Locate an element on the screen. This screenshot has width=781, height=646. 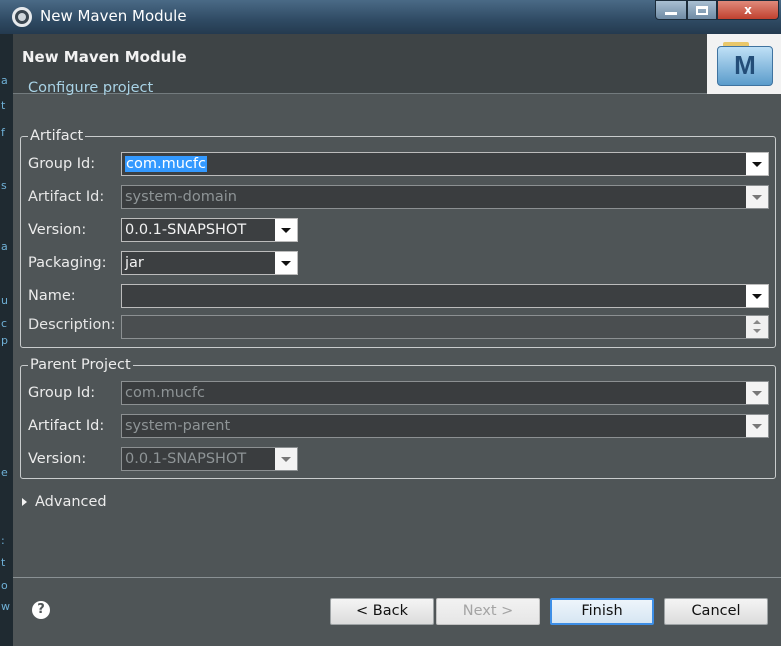
wizard-subtitle: Configure project is located at coordinates (91, 88).